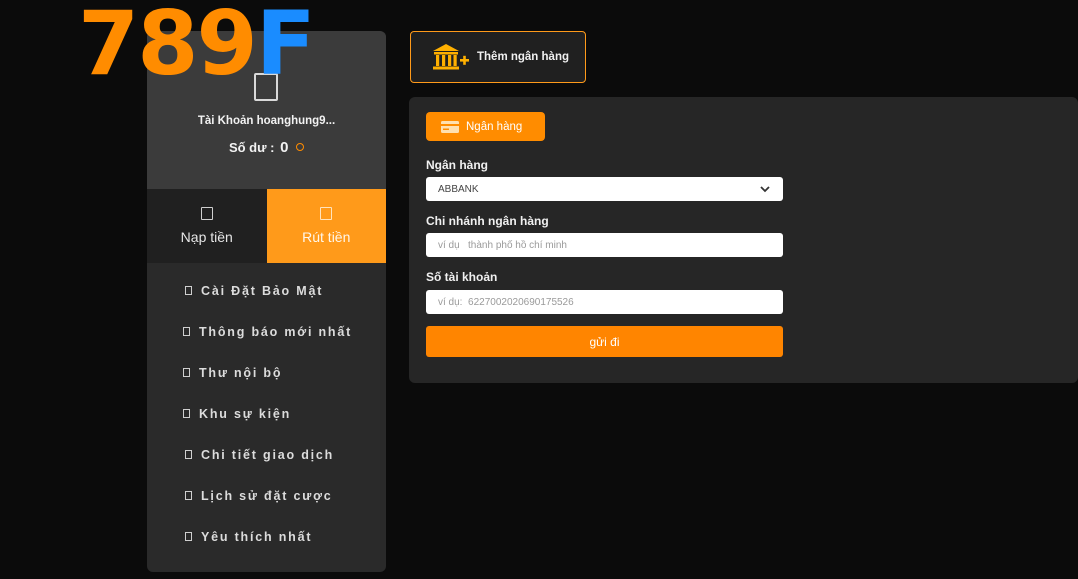  Describe the element at coordinates (251, 147) in the screenshot. I see `balance-label: Số dư :` at that location.